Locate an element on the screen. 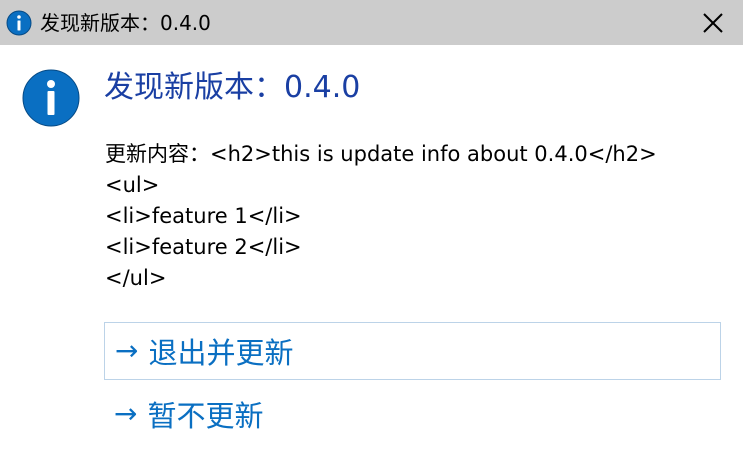 Image resolution: width=743 pixels, height=463 pixels. content-line: </ul> is located at coordinates (136, 278).